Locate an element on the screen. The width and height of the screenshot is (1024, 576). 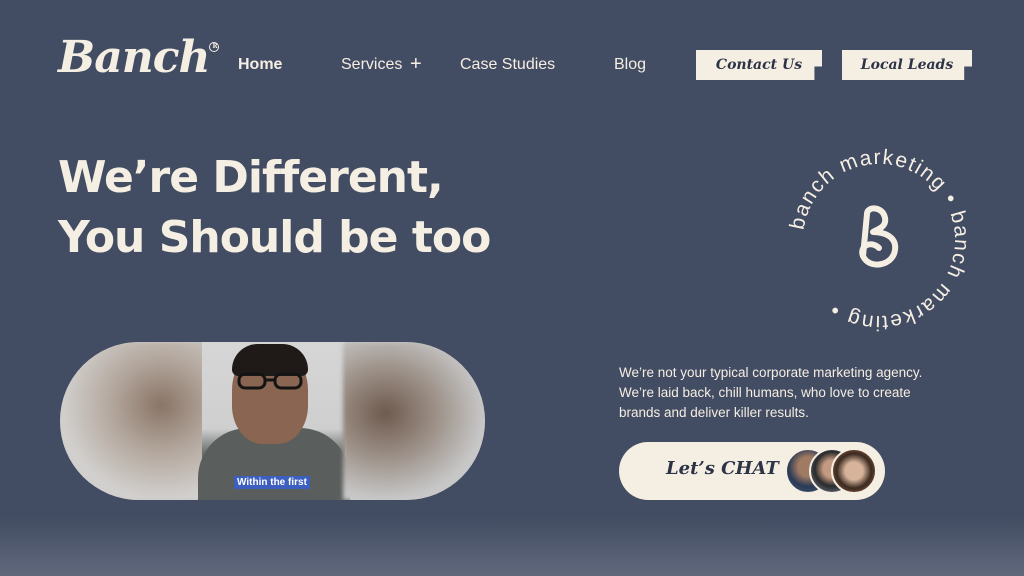
logo-text: Banch is located at coordinates (134, 57).